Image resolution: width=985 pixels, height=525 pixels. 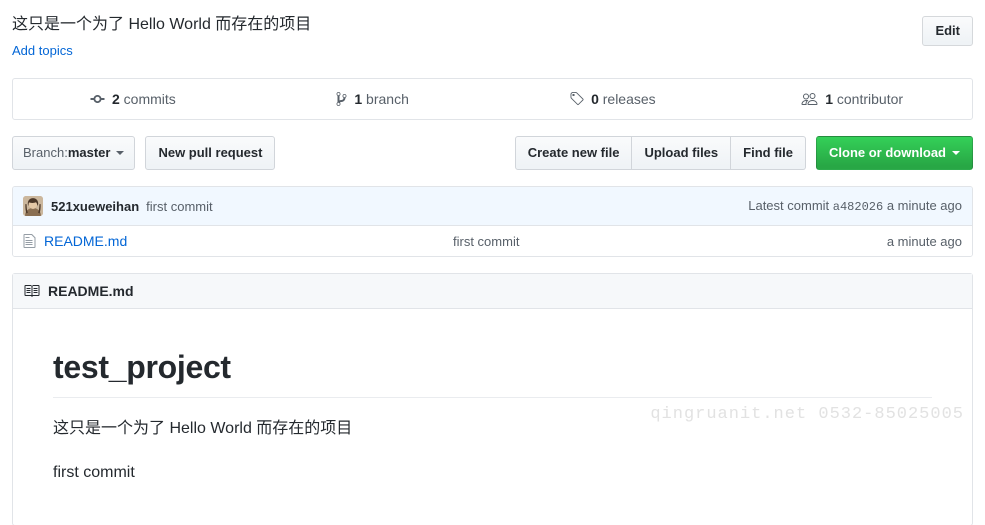 I want to click on readme-paragraph-1: 这只是一个为了 Hello World 而存在的项目, so click(x=203, y=428).